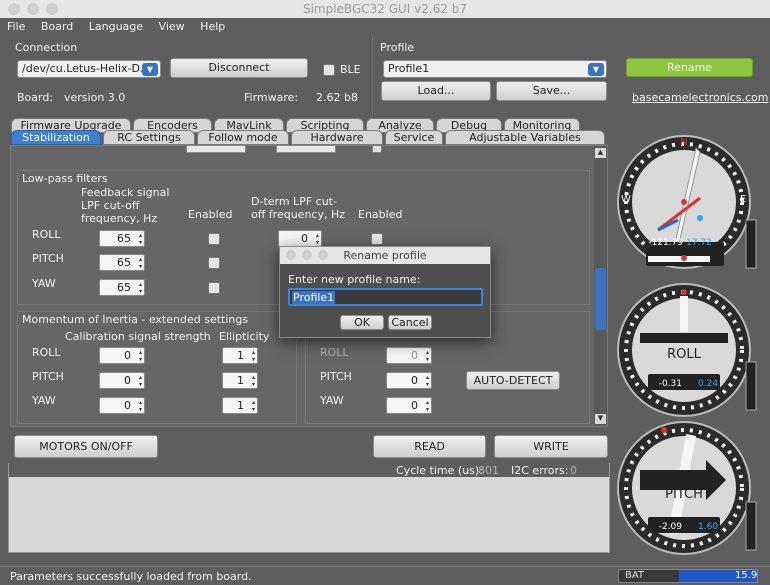 Image resolution: width=770 pixels, height=585 pixels. What do you see at coordinates (65, 178) in the screenshot?
I see `lpf-title: Low-pass filters` at bounding box center [65, 178].